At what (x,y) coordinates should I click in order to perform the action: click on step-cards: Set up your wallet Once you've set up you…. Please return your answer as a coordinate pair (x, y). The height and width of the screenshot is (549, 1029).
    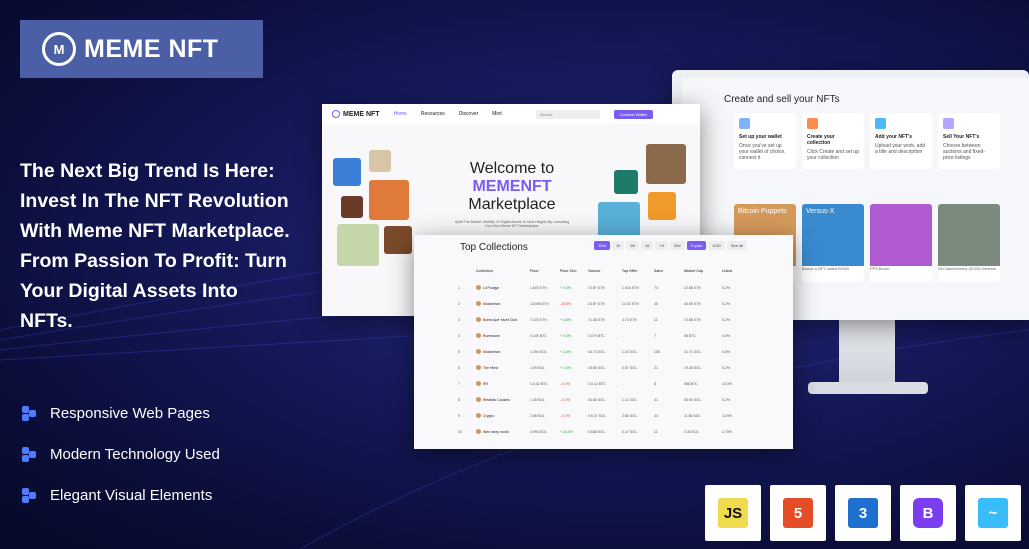
    Looking at the image, I should click on (867, 141).